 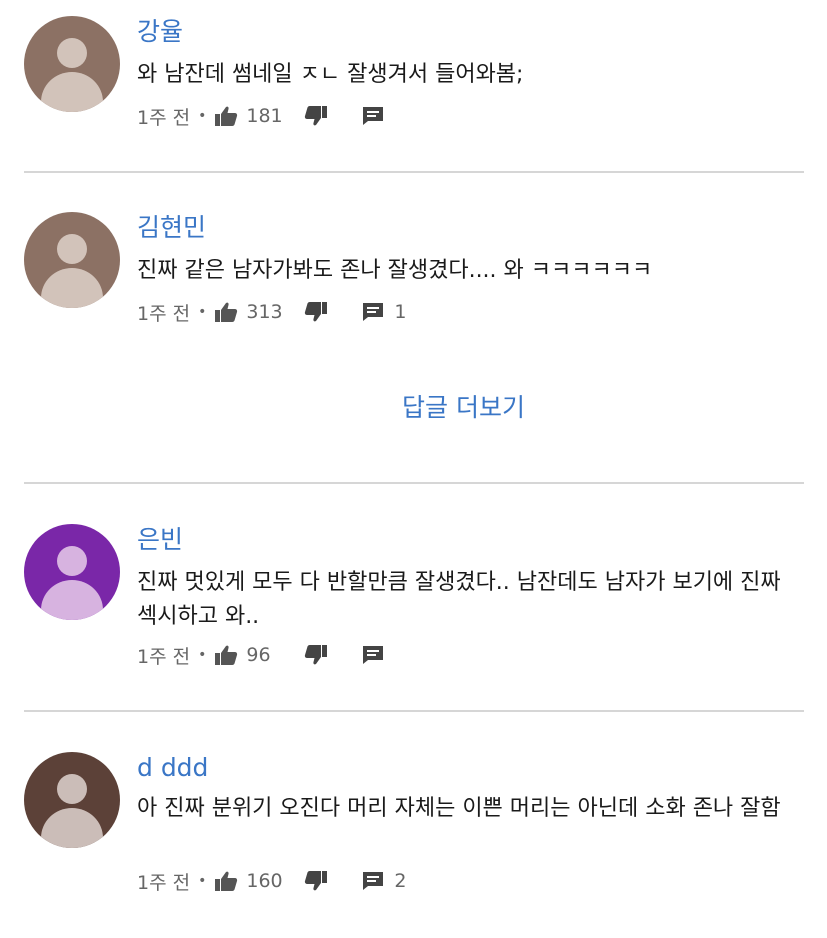 I want to click on comment-actions: 1주 전 • 160 2, so click(x=271, y=881).